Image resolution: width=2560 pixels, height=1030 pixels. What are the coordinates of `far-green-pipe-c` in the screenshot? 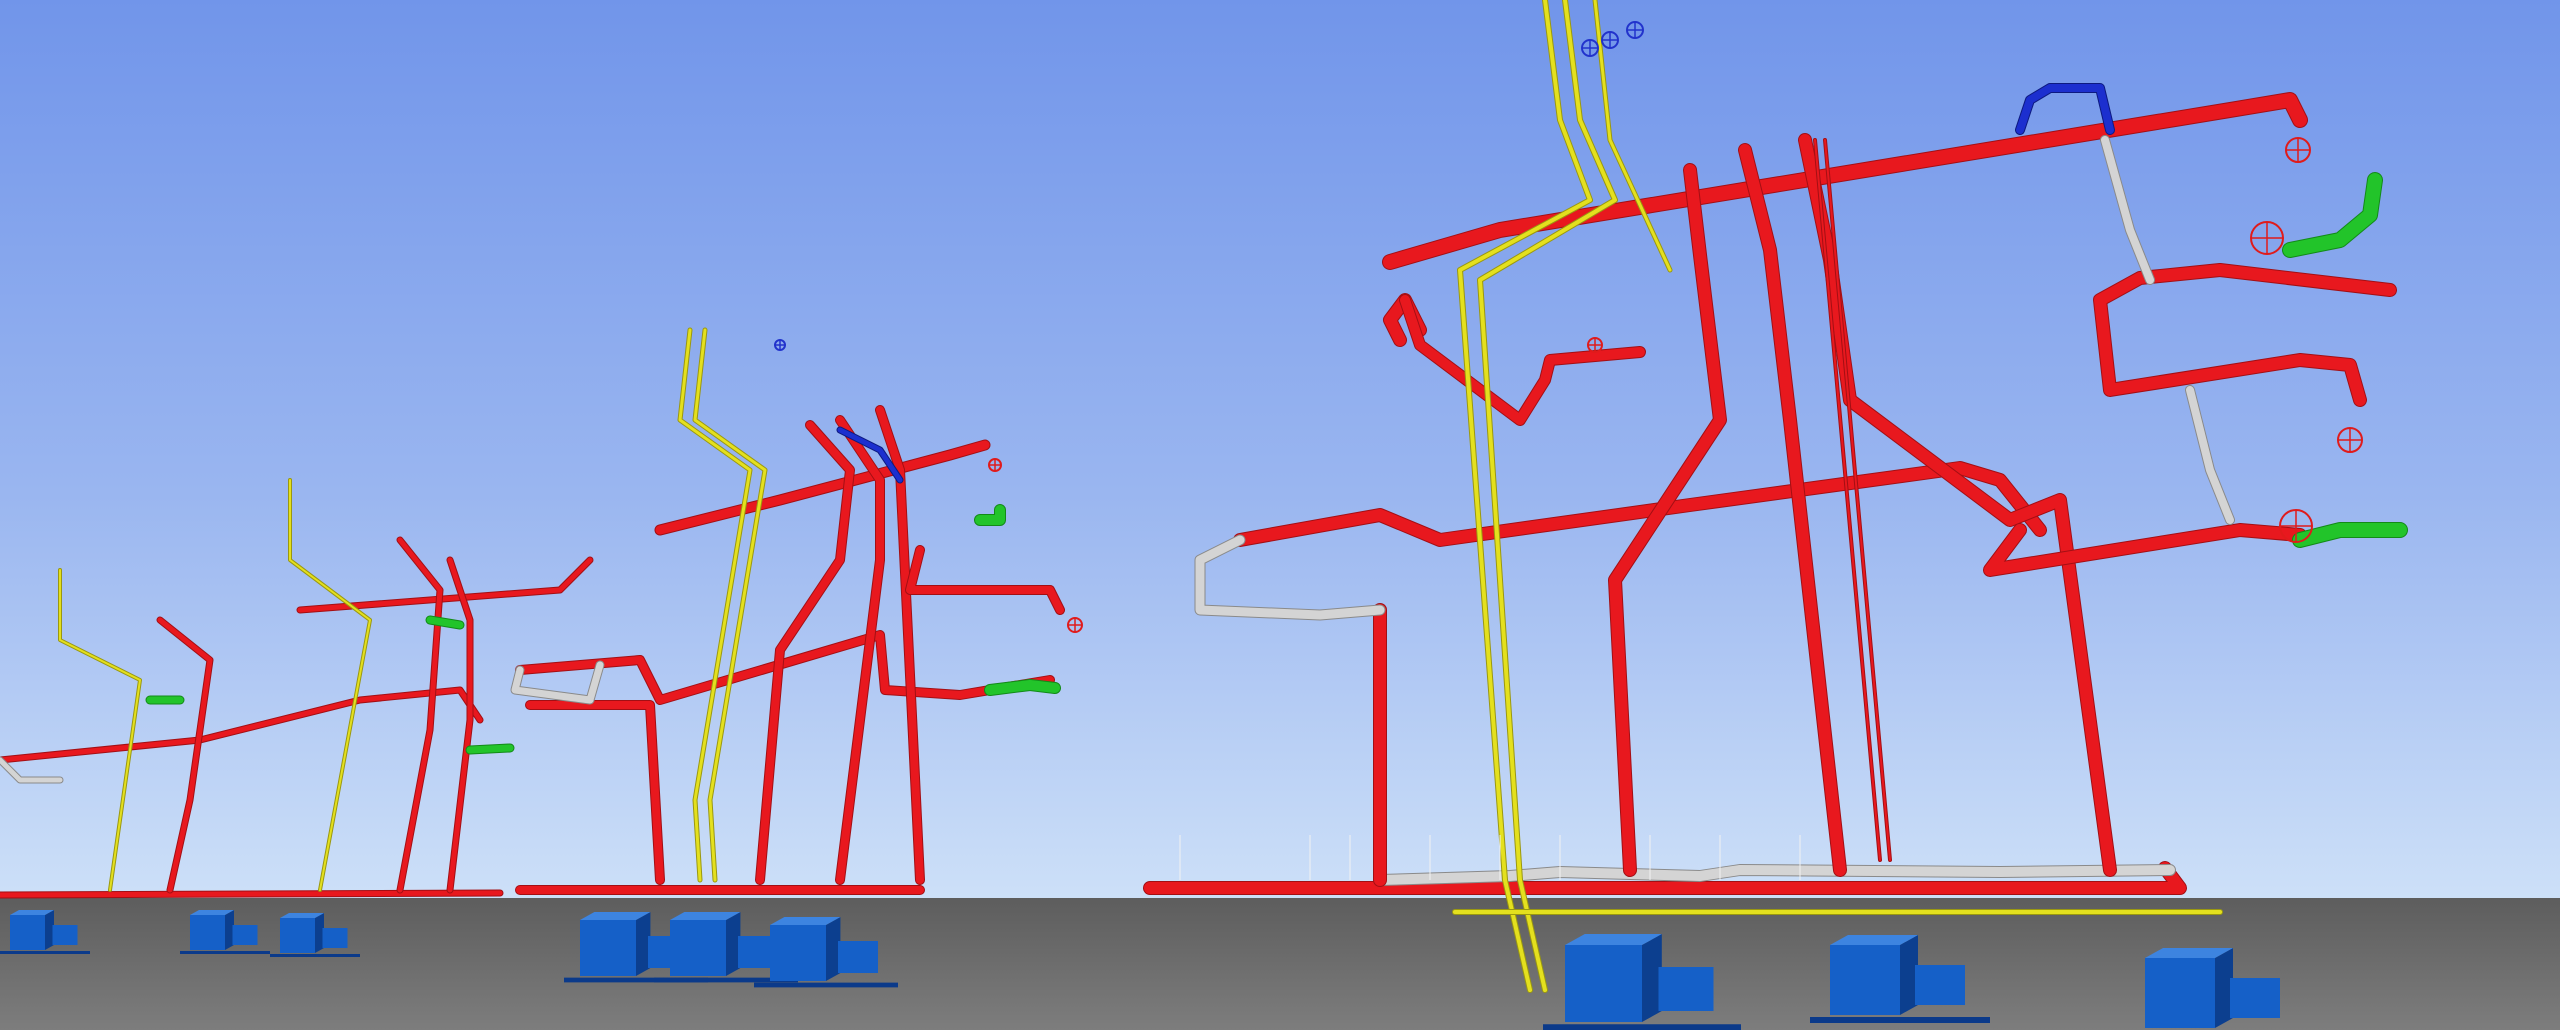 It's located at (445, 622).